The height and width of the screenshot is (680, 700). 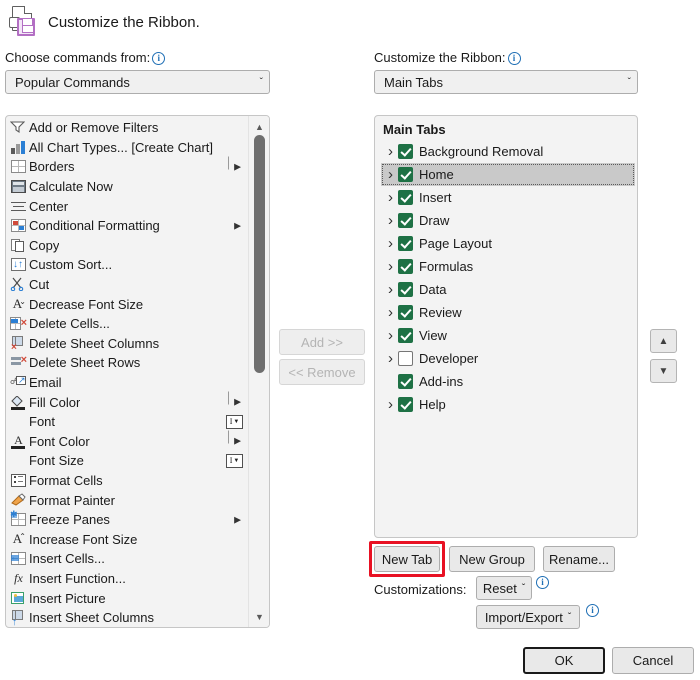 What do you see at coordinates (126, 383) in the screenshot?
I see `command-row: ☍ ↗ Email` at bounding box center [126, 383].